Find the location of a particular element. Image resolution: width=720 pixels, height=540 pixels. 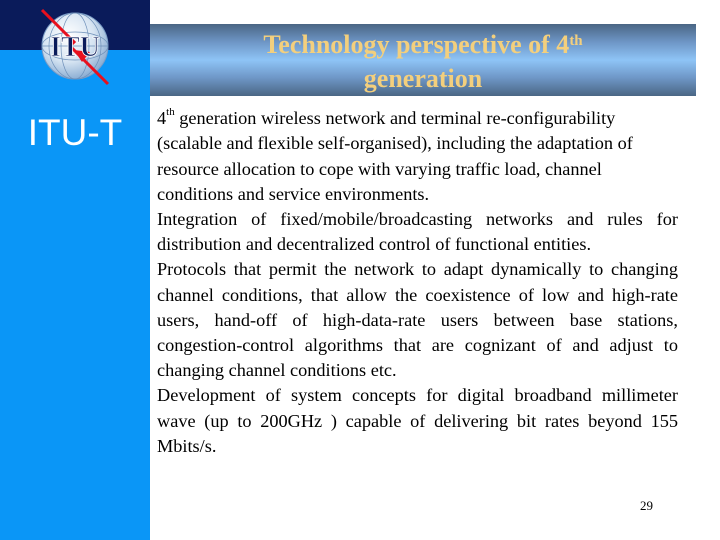

itu-globe-logo-icon: ITU is located at coordinates (75, 47).